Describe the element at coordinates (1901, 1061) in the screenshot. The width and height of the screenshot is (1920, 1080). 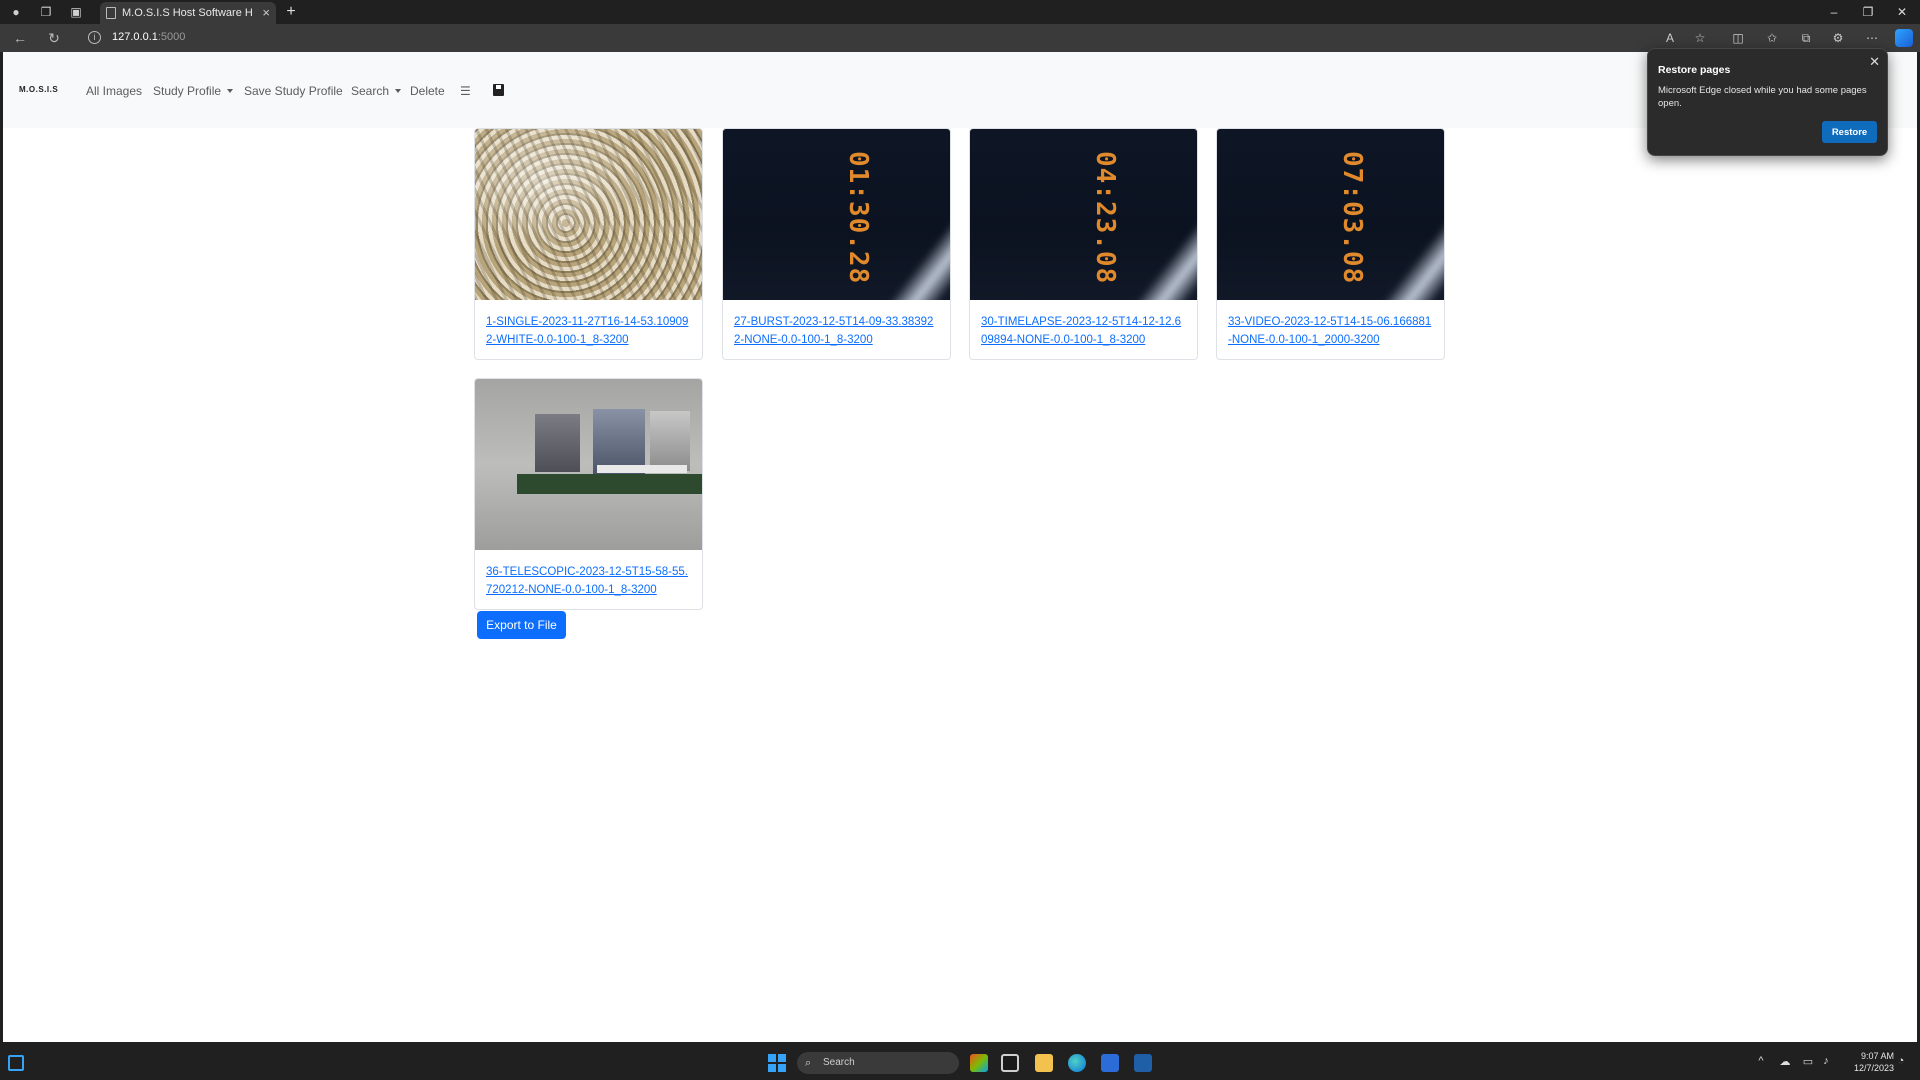
I see `notification-bell-icon: ◔` at that location.